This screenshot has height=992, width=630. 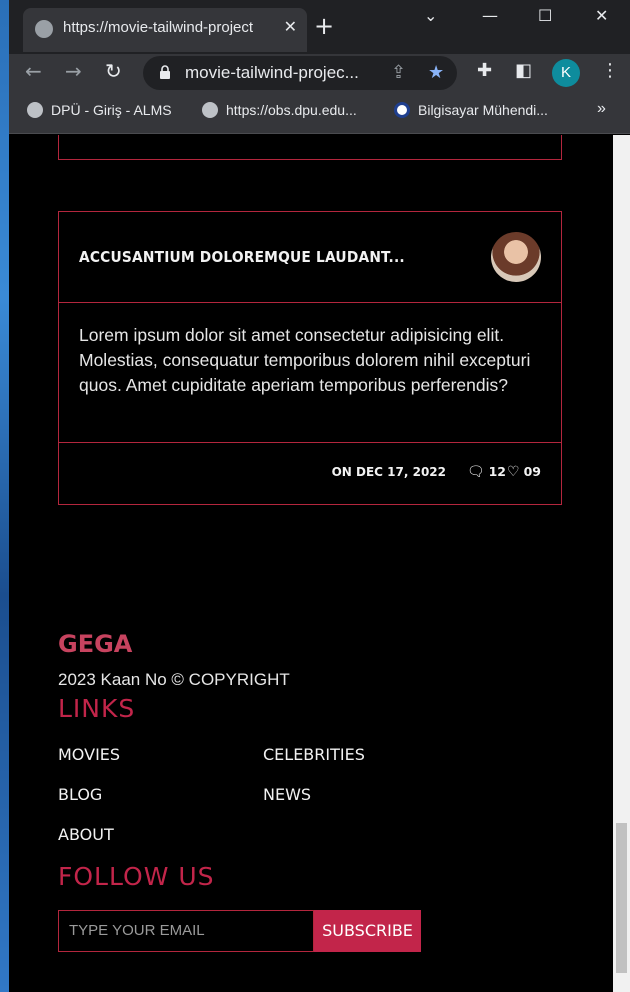 What do you see at coordinates (97, 708) in the screenshot?
I see `links-title: LINKS` at bounding box center [97, 708].